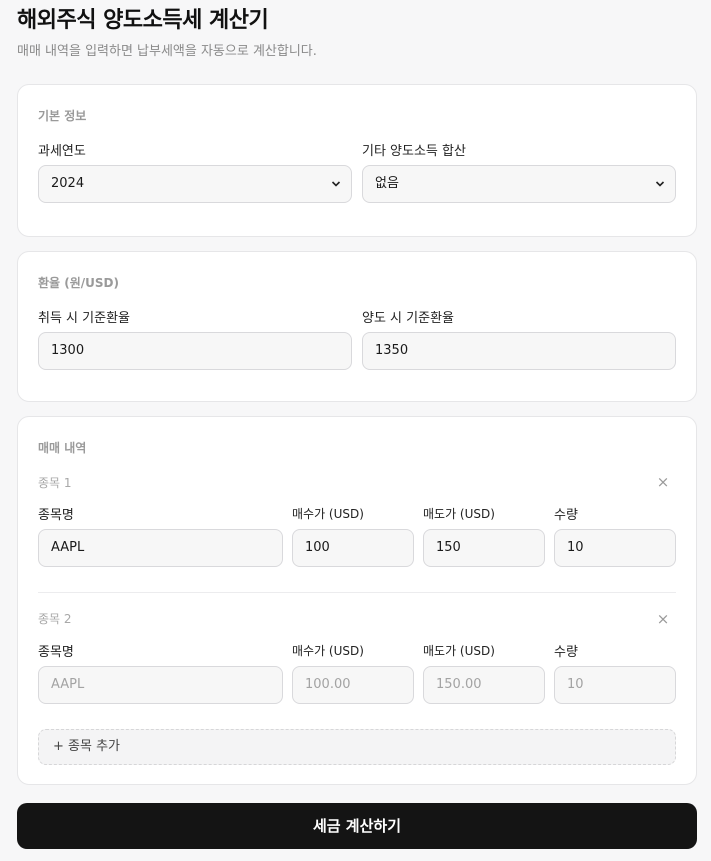 The image size is (711, 861). What do you see at coordinates (387, 183) in the screenshot?
I see `other-gains-value: 없음` at bounding box center [387, 183].